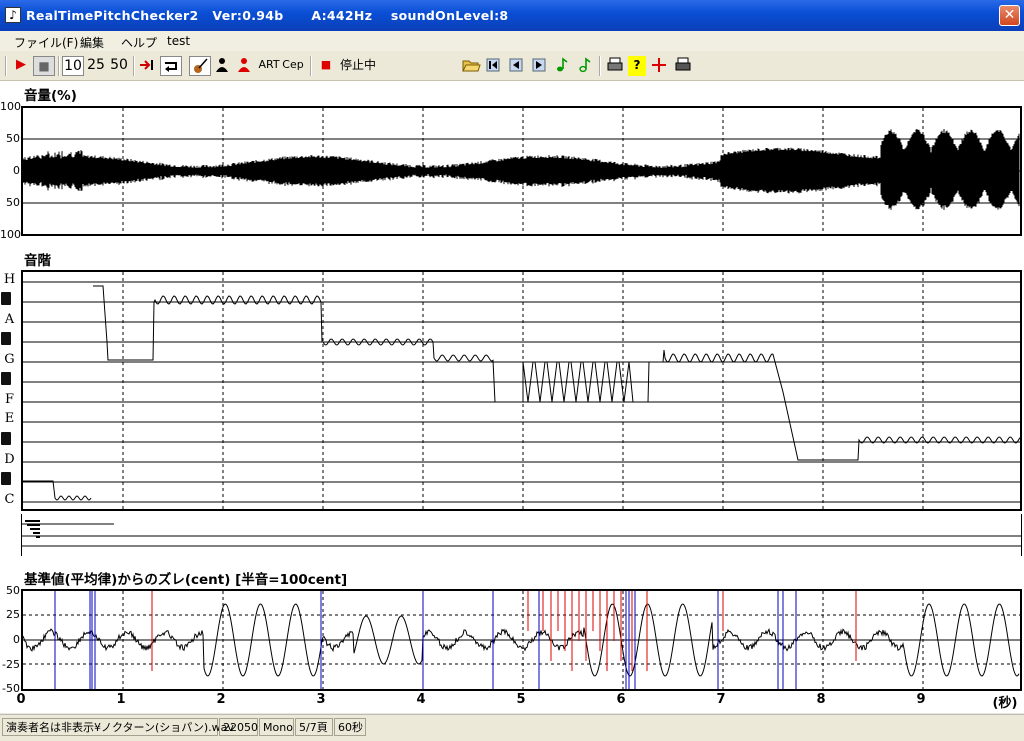 The image size is (1024, 741). I want to click on person-icon, so click(222, 66).